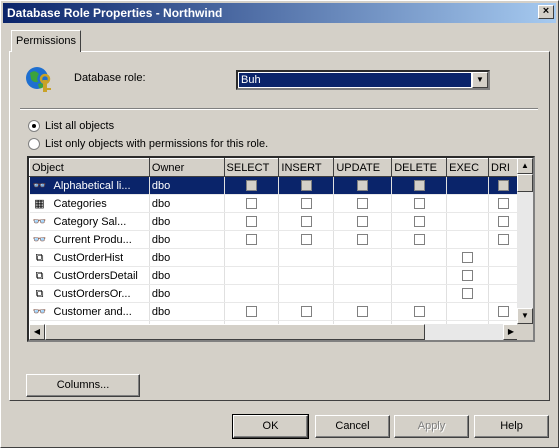 The image size is (559, 448). I want to click on column-header-insert: INSERT, so click(306, 167).